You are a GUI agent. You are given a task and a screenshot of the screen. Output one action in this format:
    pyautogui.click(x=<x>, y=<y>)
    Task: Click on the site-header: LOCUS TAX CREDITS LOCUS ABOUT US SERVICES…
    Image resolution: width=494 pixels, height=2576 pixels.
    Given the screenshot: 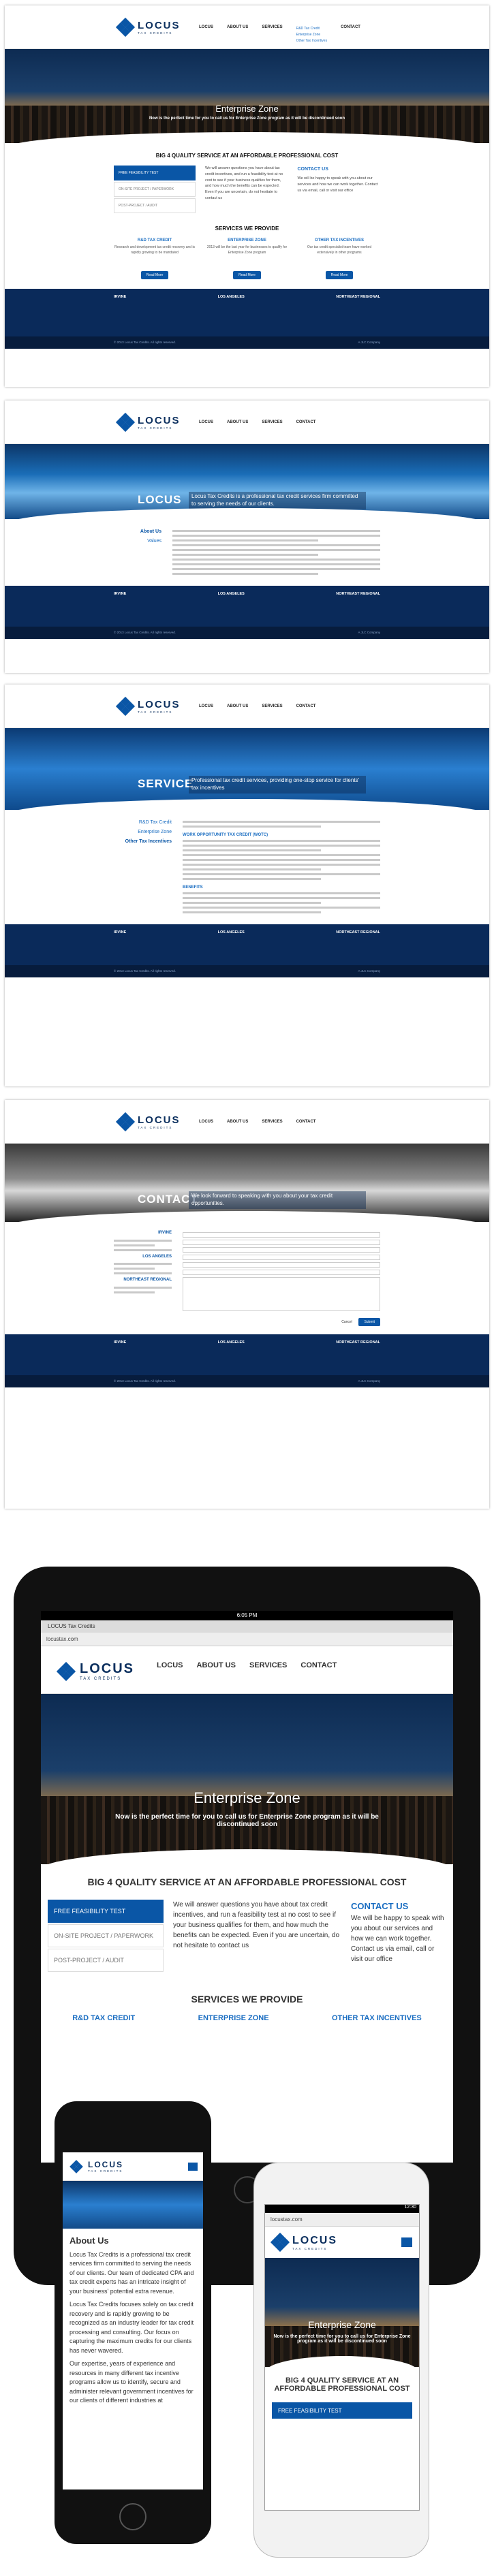 What is the action you would take?
    pyautogui.click(x=247, y=27)
    